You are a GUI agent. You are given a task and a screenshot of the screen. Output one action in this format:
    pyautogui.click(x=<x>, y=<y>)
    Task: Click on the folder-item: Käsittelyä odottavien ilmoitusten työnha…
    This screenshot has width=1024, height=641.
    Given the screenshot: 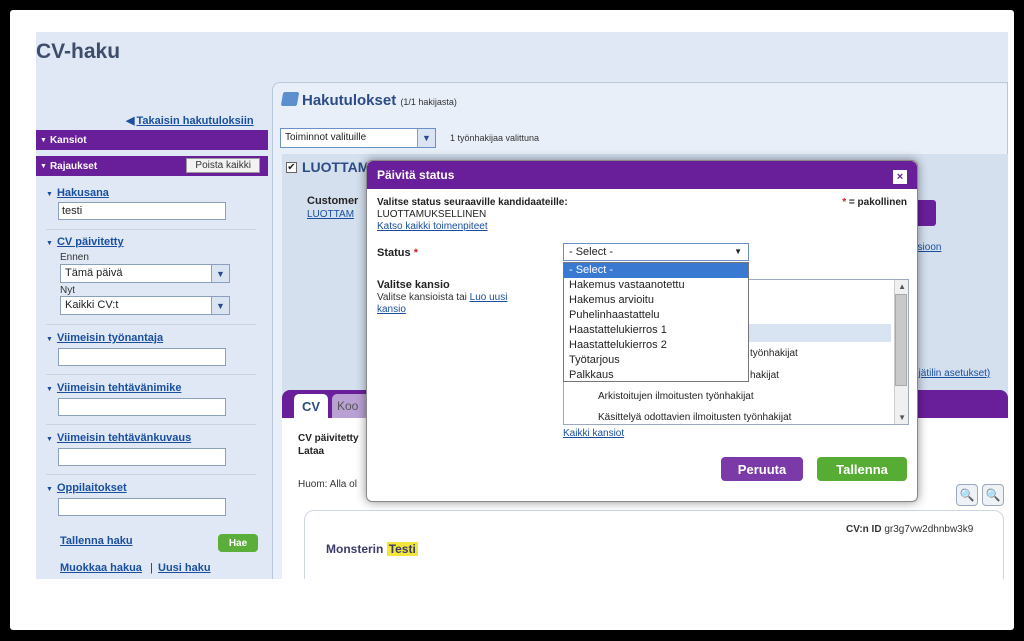 What is the action you would take?
    pyautogui.click(x=694, y=417)
    